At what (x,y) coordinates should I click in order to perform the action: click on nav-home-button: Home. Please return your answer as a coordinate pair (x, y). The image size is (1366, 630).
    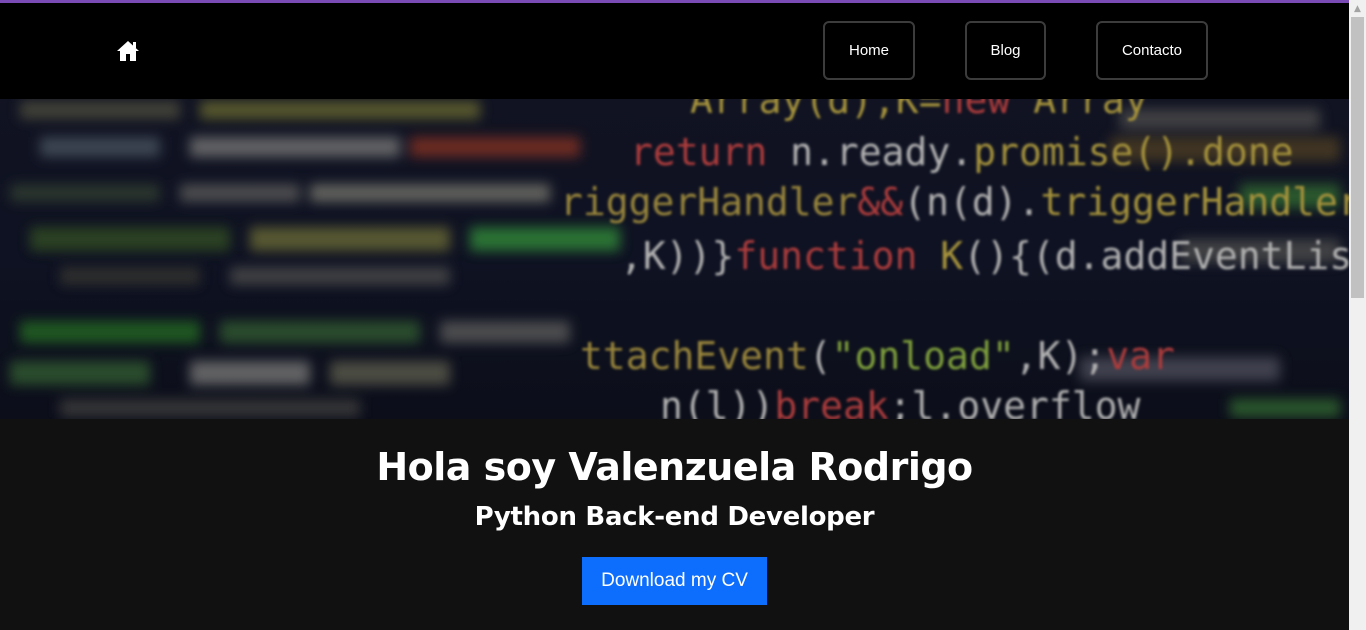
    Looking at the image, I should click on (869, 50).